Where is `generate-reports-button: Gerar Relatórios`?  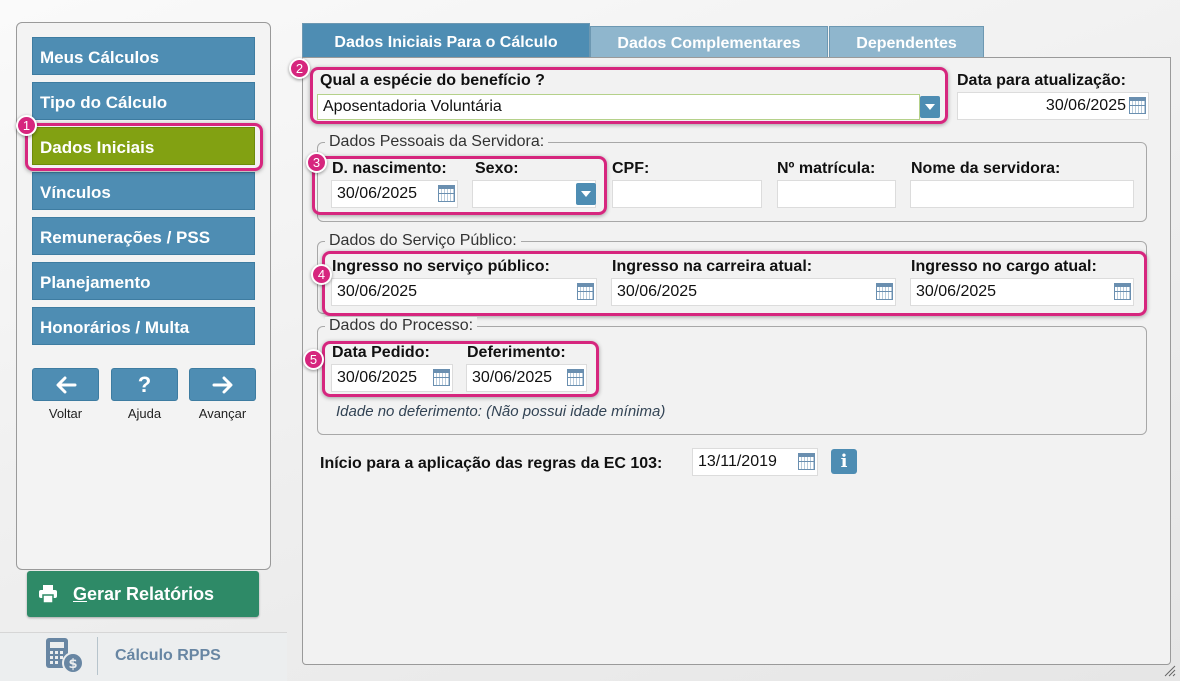 generate-reports-button: Gerar Relatórios is located at coordinates (143, 594).